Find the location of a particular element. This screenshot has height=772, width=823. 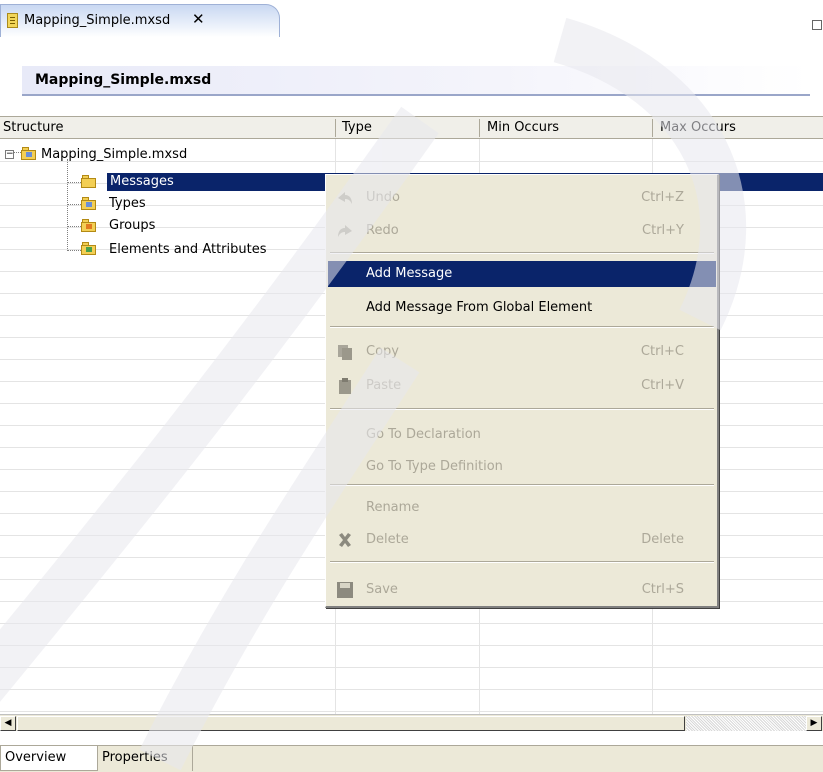

menu-item-rename: Rename is located at coordinates (522, 508).